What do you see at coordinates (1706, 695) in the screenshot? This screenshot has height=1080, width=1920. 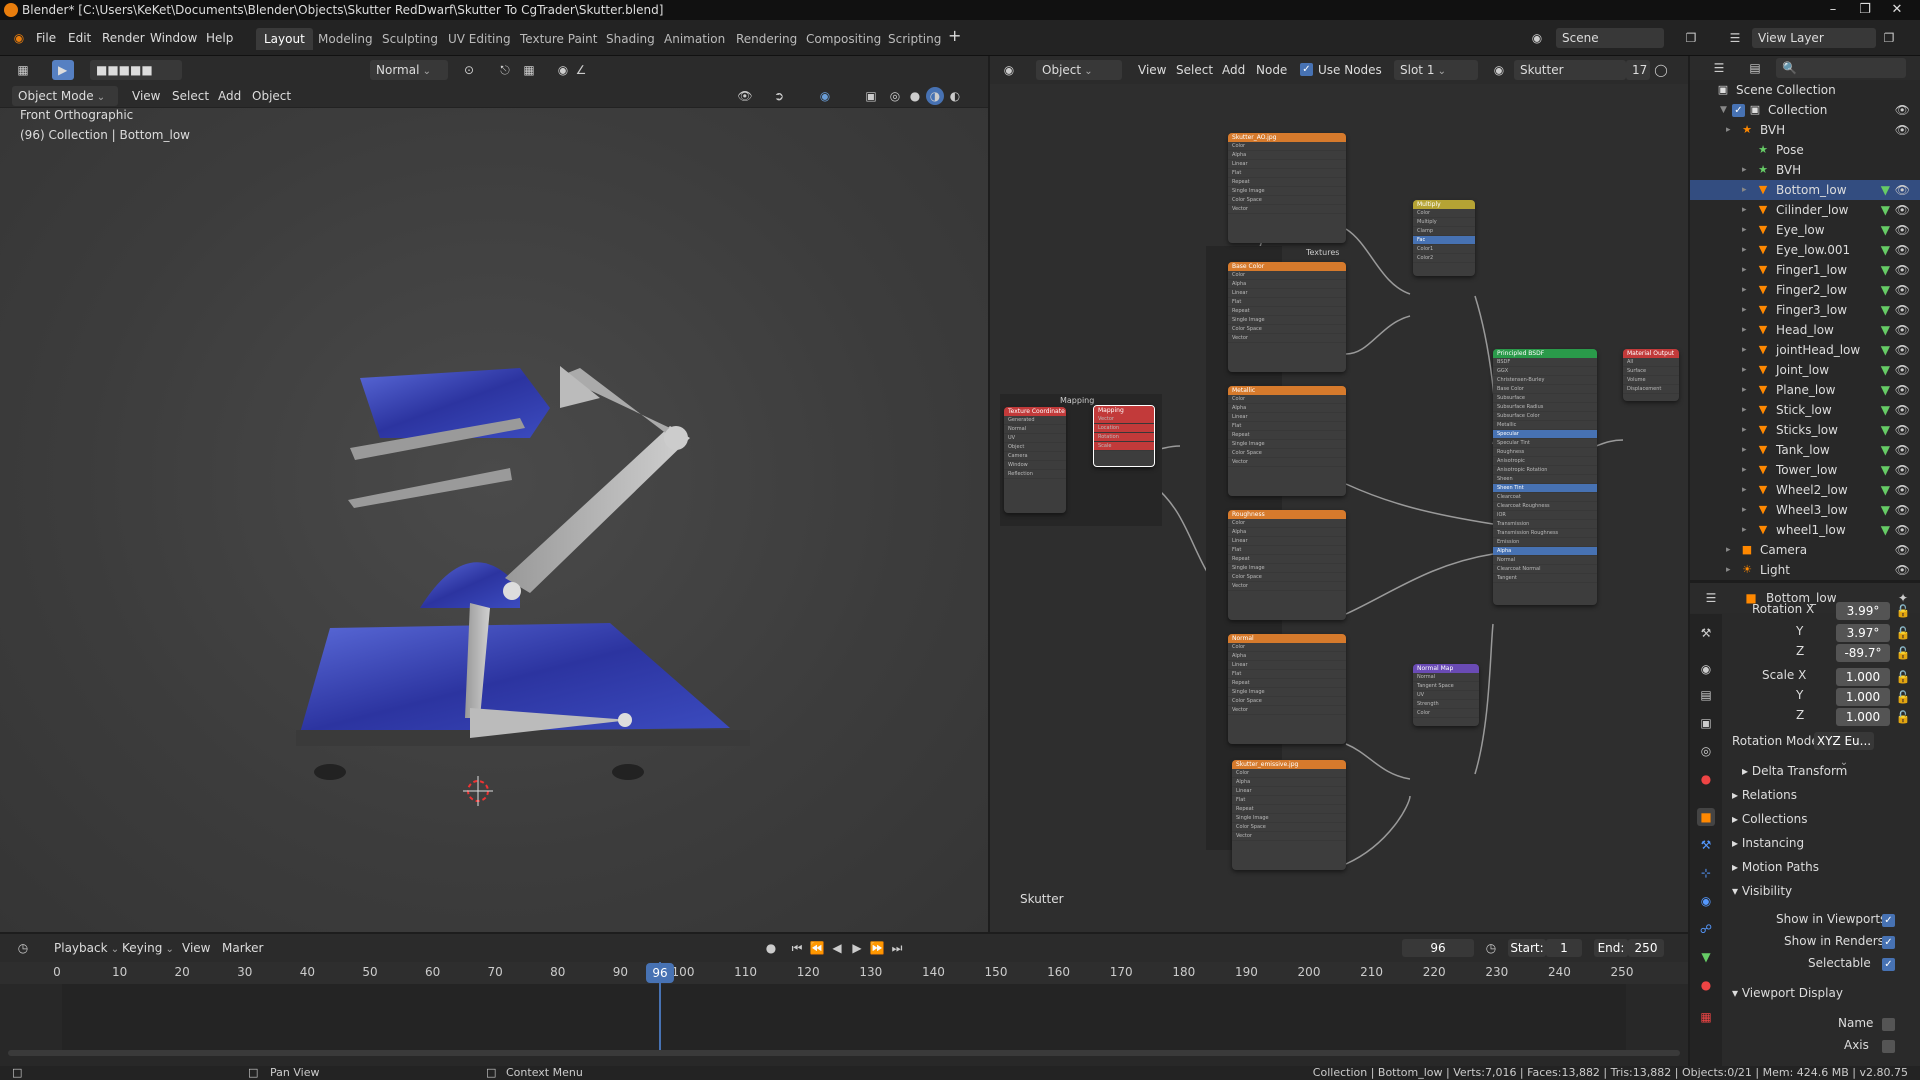 I see `output-tab-icon: ▤` at bounding box center [1706, 695].